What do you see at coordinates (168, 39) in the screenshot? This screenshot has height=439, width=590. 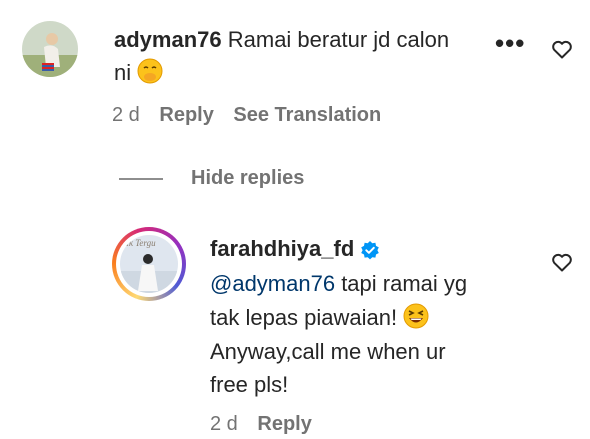 I see `comment-username: adyman76` at bounding box center [168, 39].